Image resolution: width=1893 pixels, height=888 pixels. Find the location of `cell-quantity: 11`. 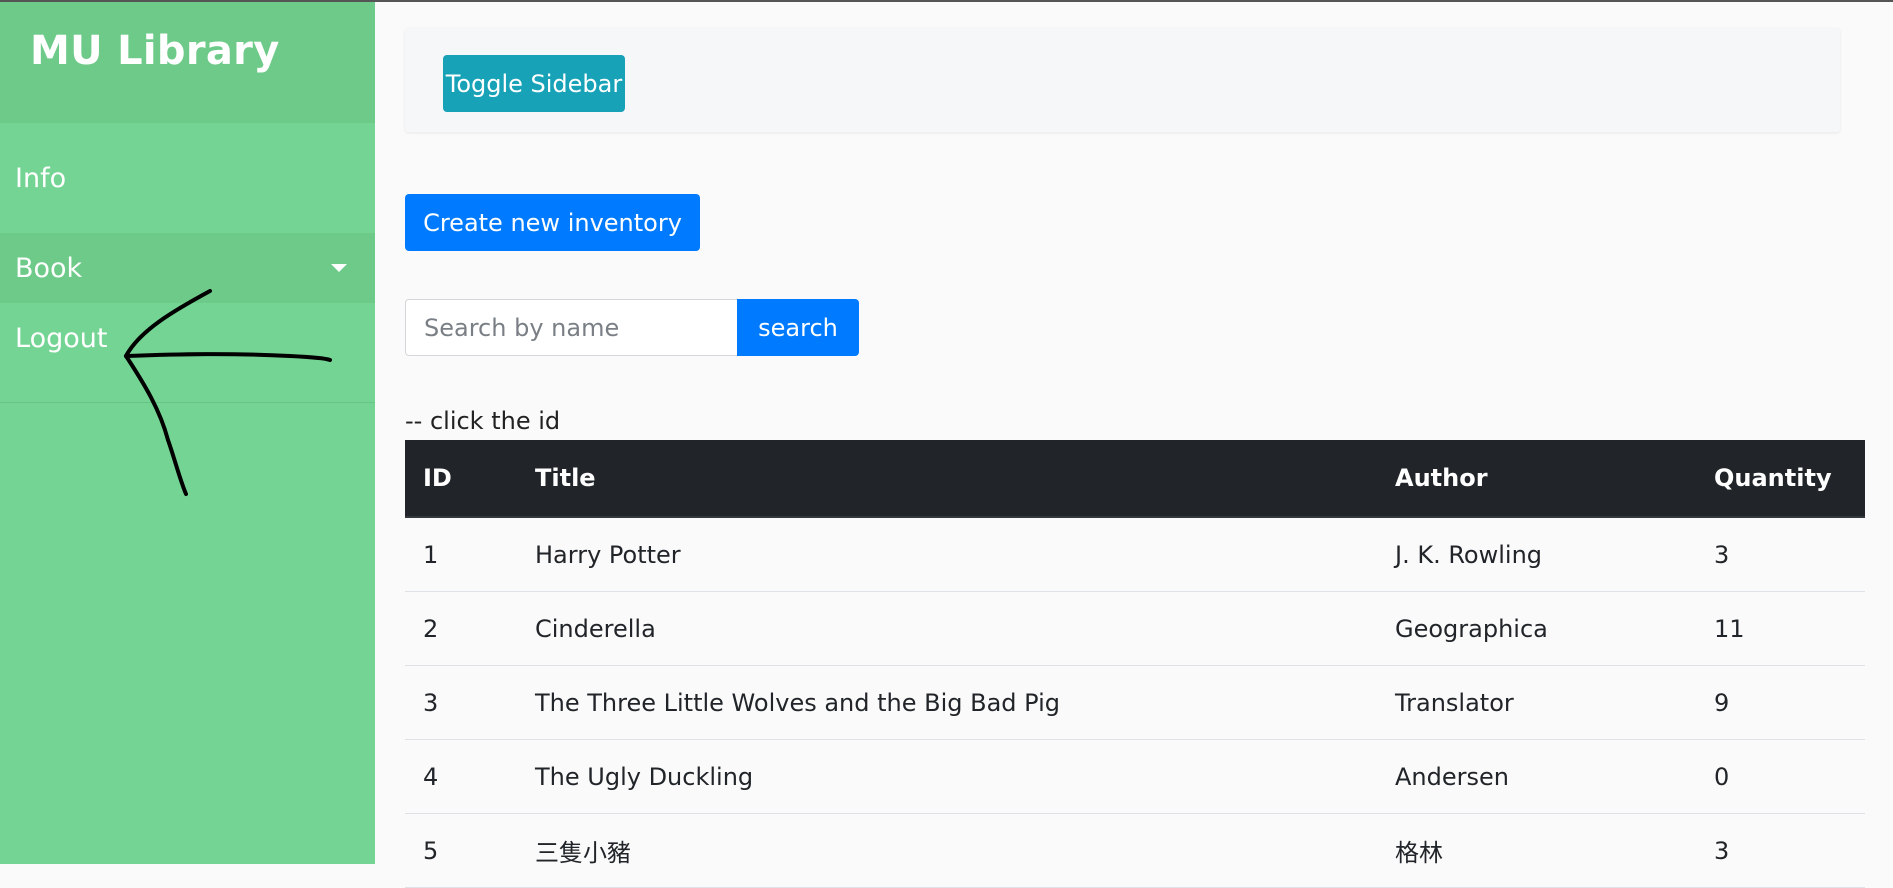

cell-quantity: 11 is located at coordinates (1780, 628).